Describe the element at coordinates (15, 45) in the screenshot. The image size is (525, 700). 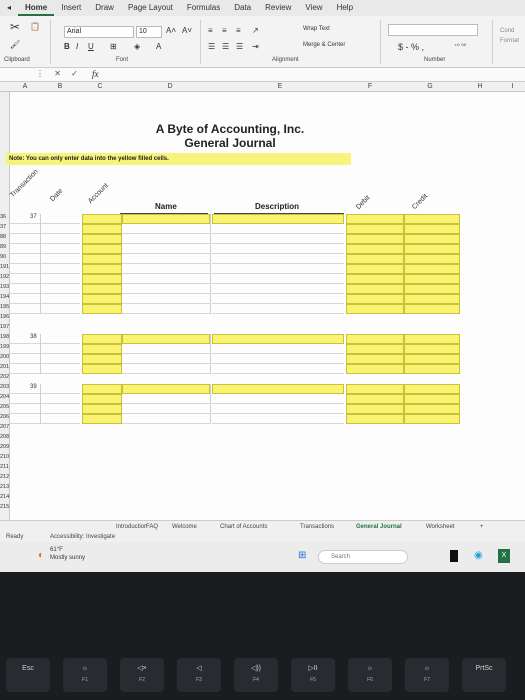
I see `format-painter-icon: 🖌` at that location.